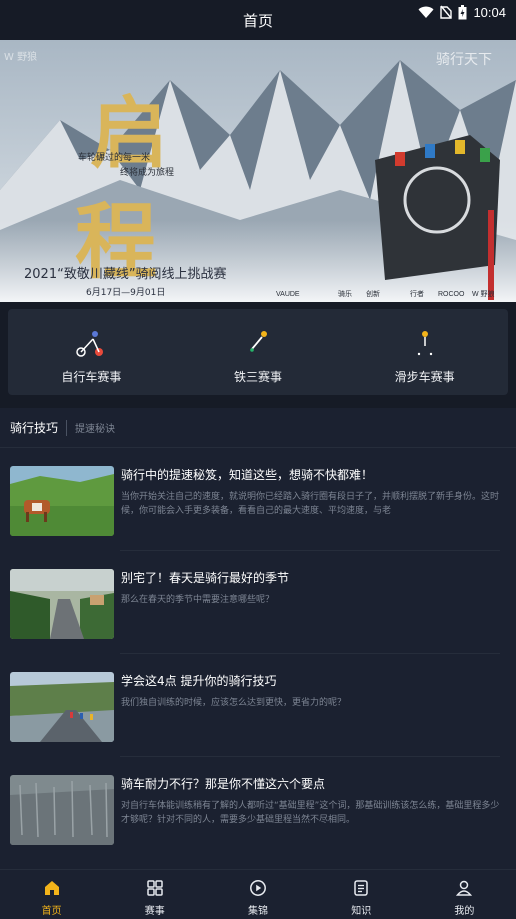 Image resolution: width=516 pixels, height=919 pixels. Describe the element at coordinates (95, 427) in the screenshot. I see `tab-speed-secrets: 提速秘诀` at that location.